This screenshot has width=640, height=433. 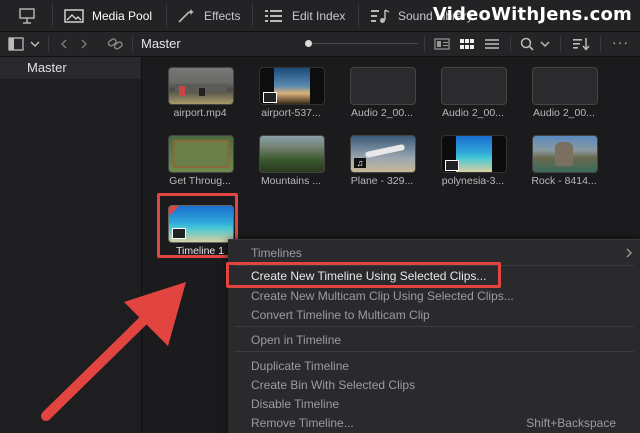 I want to click on red-arrow-annotation, so click(x=113, y=351).